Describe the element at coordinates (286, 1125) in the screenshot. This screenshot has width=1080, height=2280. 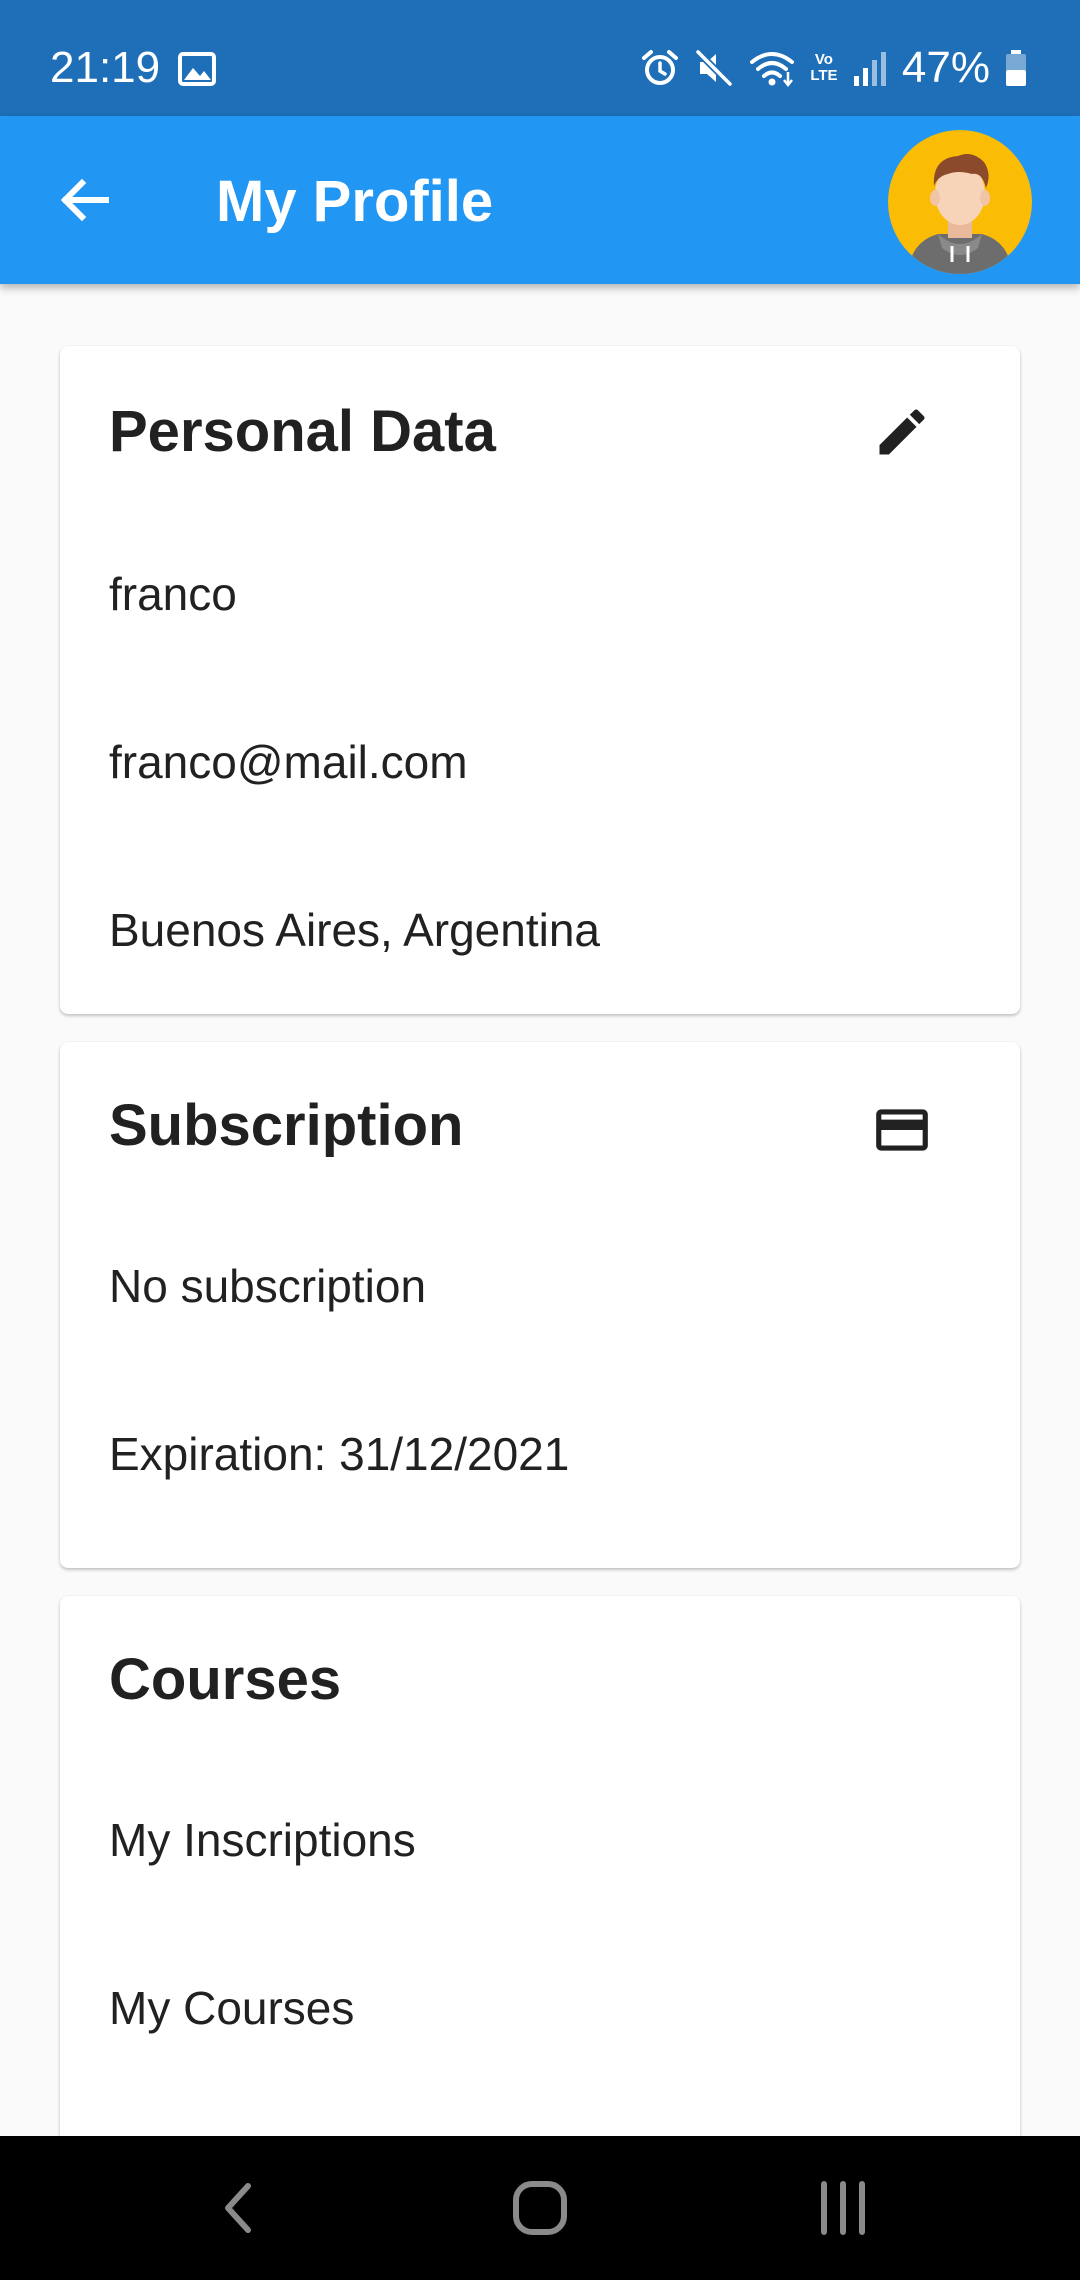
I see `subscription-title: Subscription` at that location.